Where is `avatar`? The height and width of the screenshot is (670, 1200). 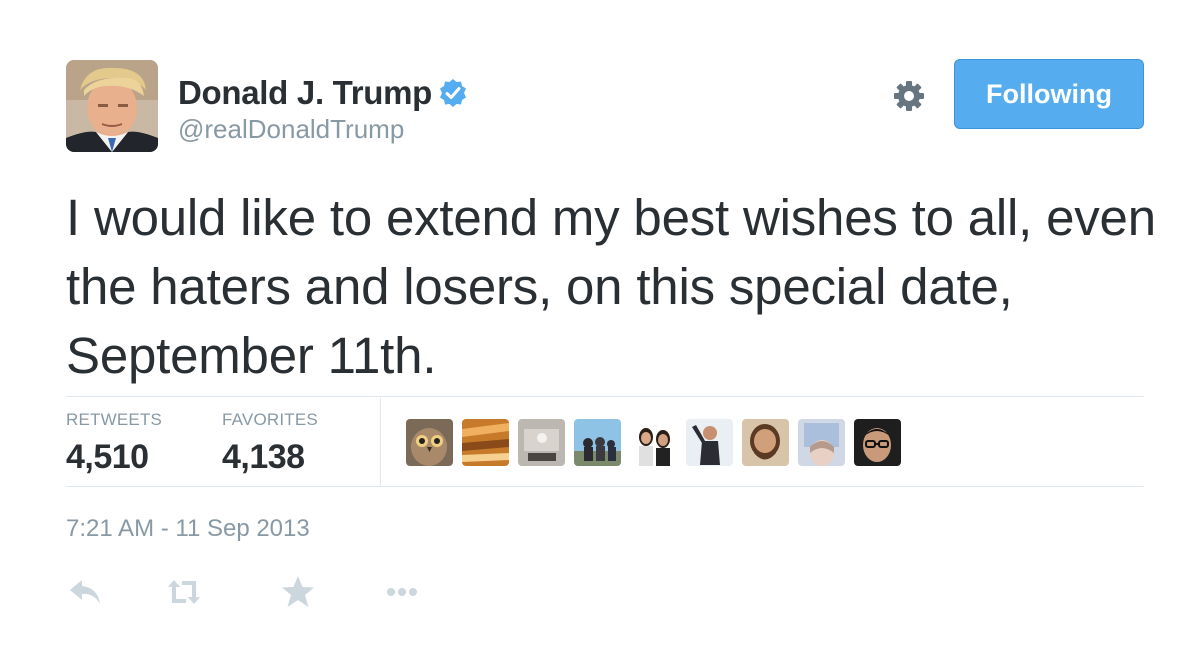
avatar is located at coordinates (112, 106).